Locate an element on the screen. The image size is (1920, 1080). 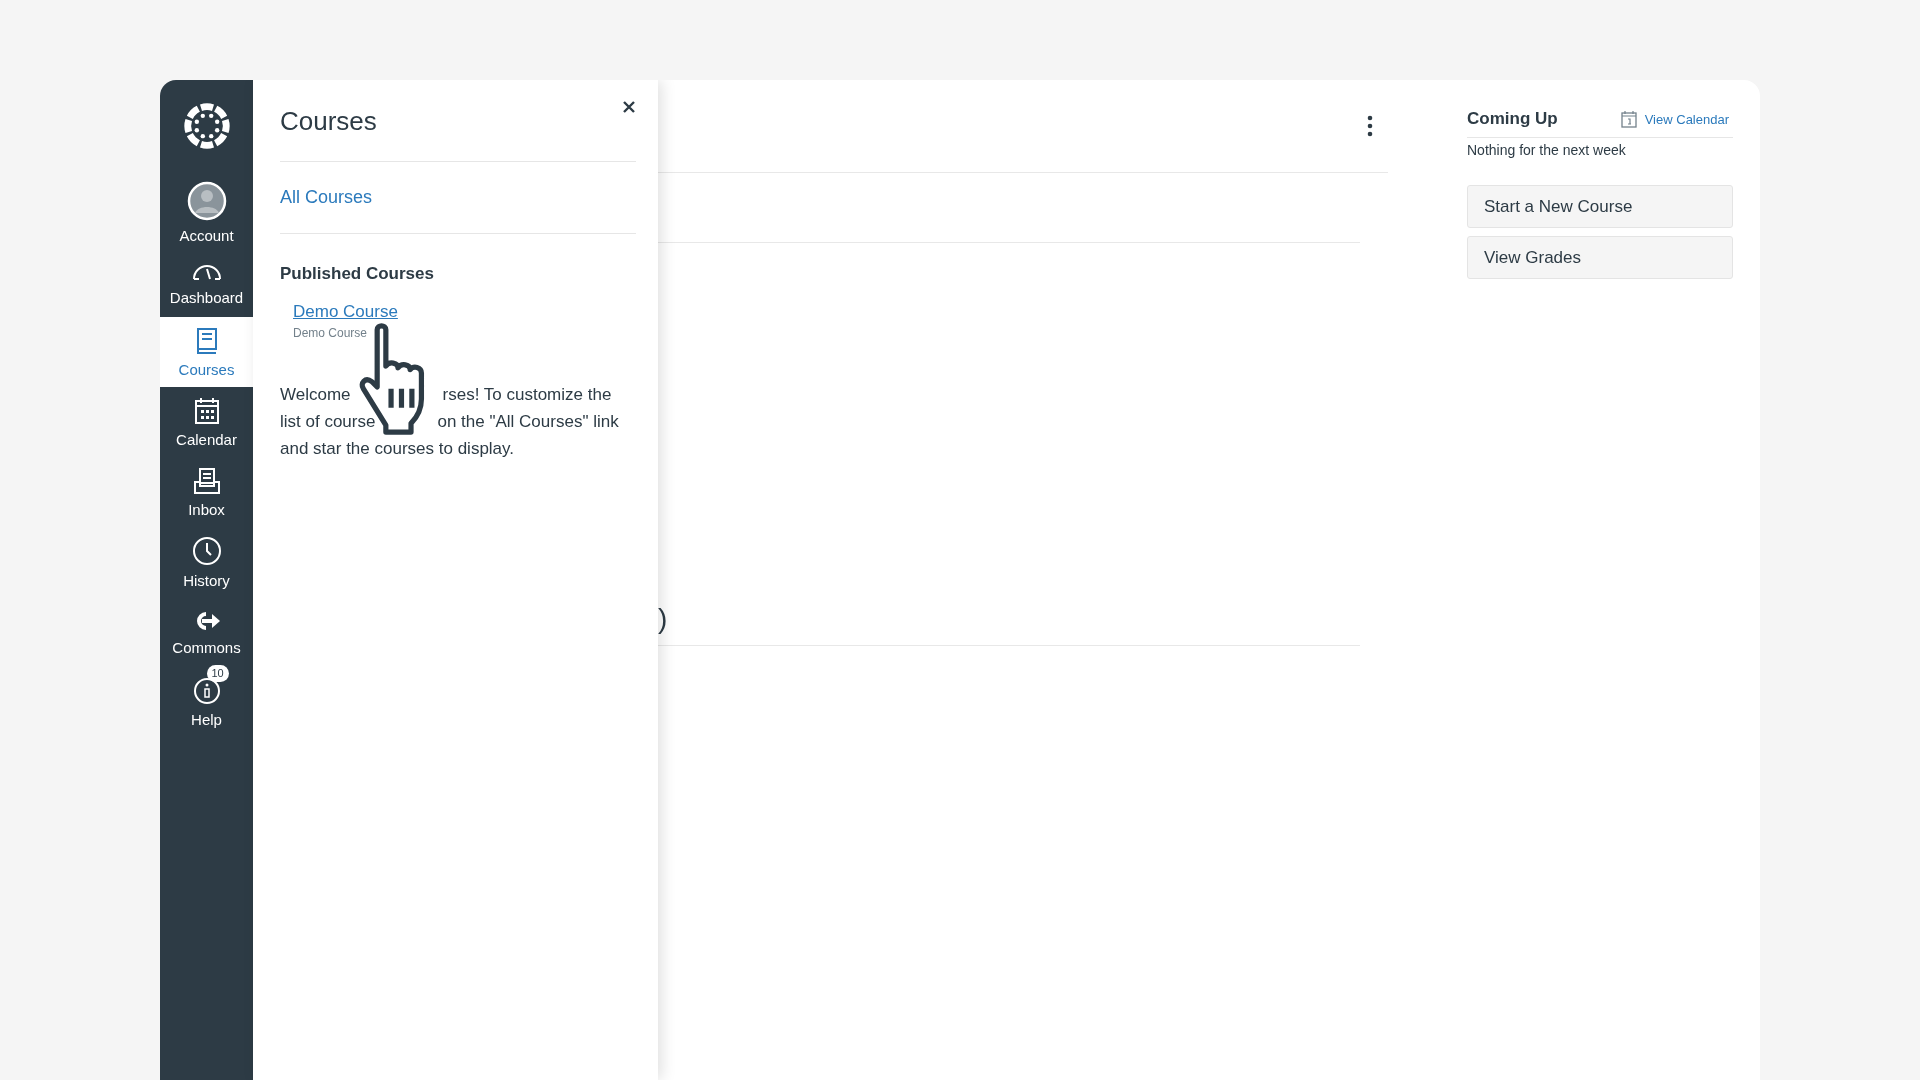
heading-fragment: ) is located at coordinates (663, 618).